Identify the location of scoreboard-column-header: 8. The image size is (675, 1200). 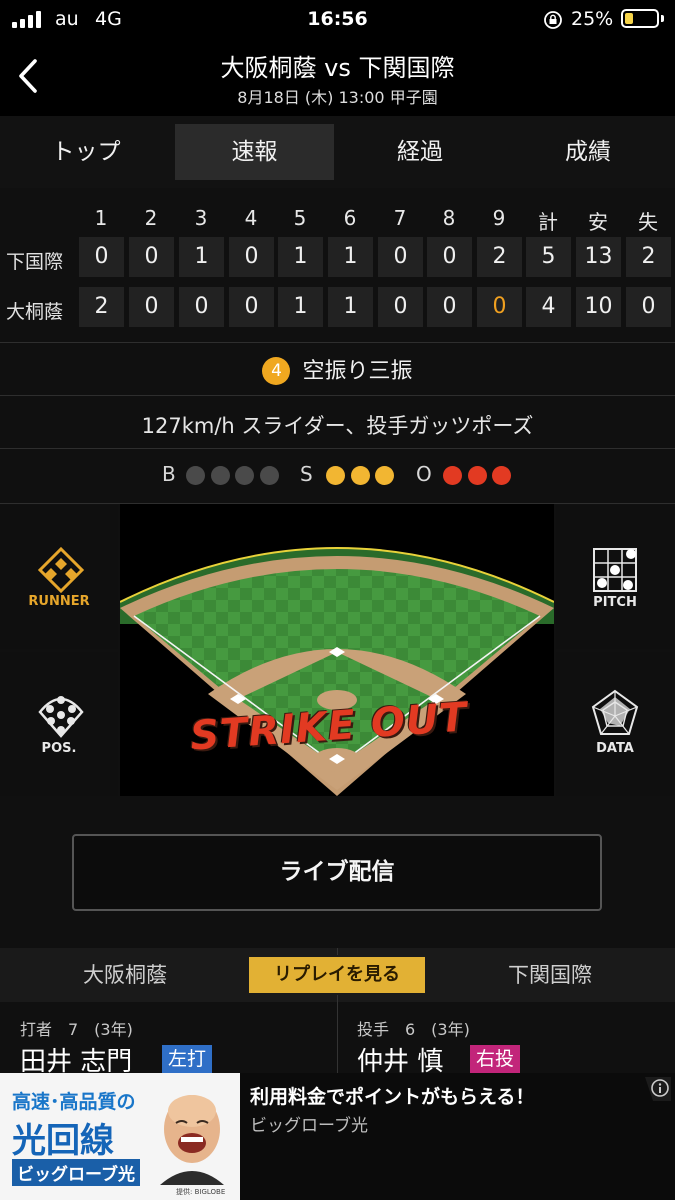
(449, 218).